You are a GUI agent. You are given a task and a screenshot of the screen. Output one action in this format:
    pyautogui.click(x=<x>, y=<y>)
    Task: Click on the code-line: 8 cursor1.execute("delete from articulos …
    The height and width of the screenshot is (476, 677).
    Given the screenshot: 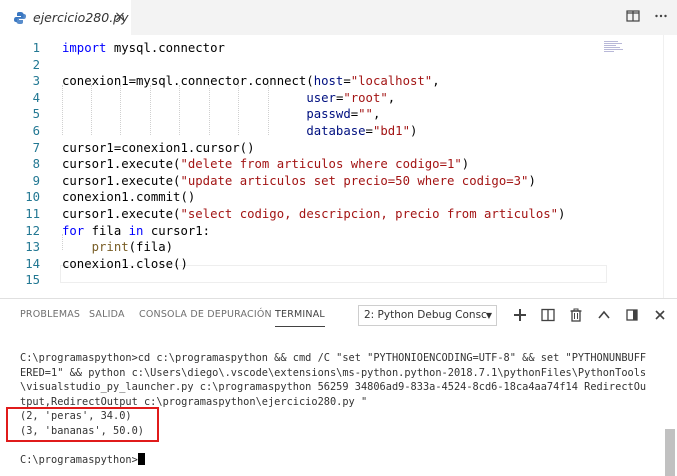 What is the action you would take?
    pyautogui.click(x=300, y=164)
    